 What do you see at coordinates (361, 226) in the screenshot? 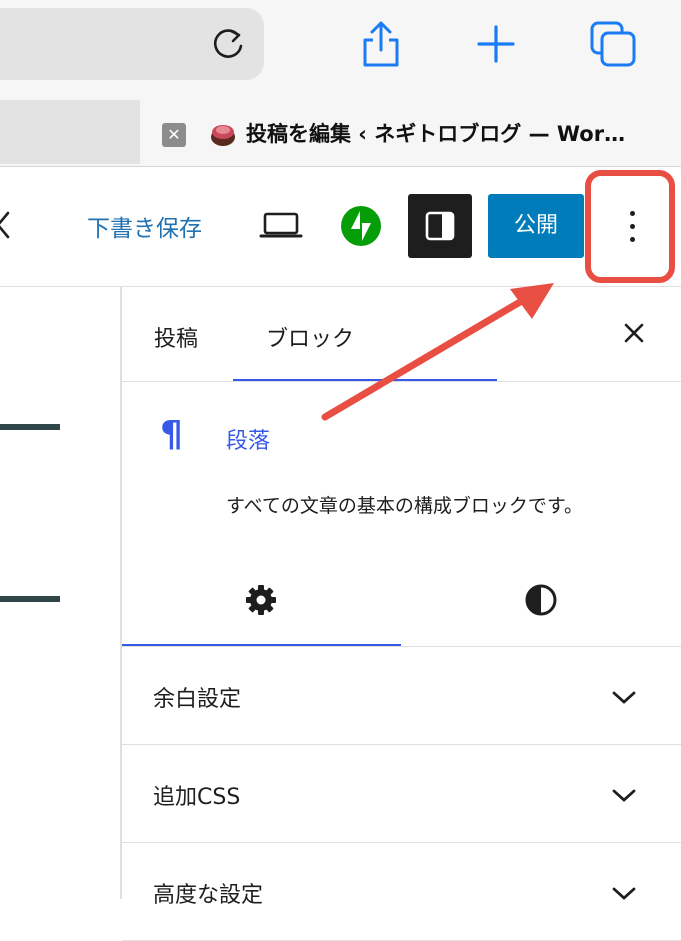
I see `jetpack-icon` at bounding box center [361, 226].